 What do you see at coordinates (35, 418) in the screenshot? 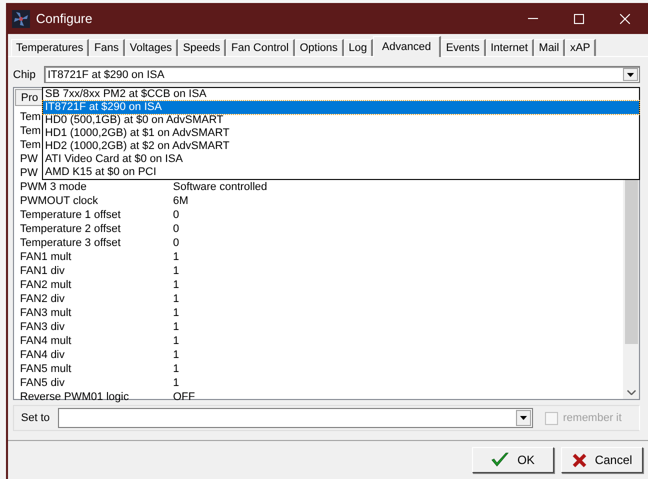
I see `set-to-label: Set to` at bounding box center [35, 418].